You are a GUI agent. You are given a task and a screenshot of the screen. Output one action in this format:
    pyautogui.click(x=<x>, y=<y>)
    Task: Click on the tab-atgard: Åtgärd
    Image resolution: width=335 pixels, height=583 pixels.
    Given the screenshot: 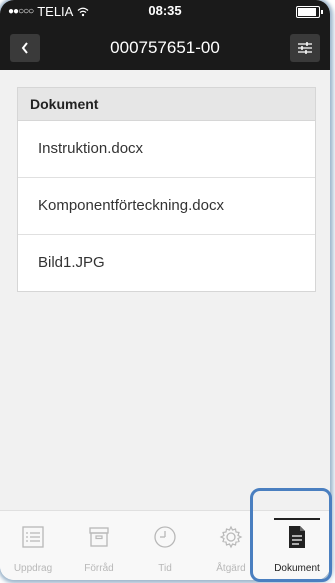 What is the action you would take?
    pyautogui.click(x=231, y=545)
    